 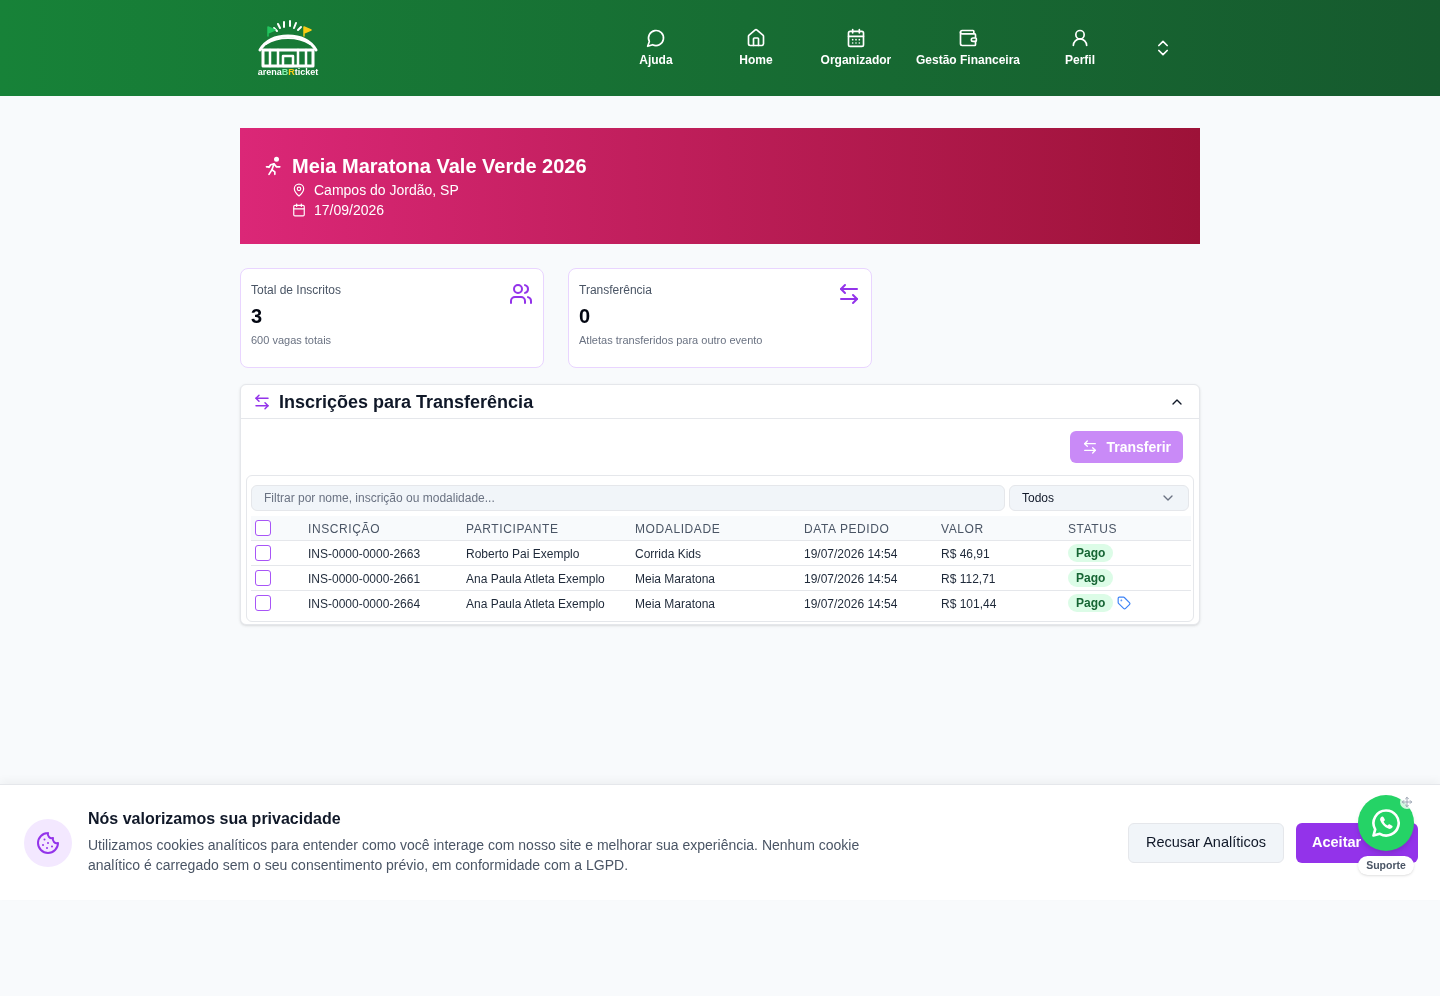 What do you see at coordinates (1386, 823) in the screenshot?
I see `phone-chat-bubble-icon` at bounding box center [1386, 823].